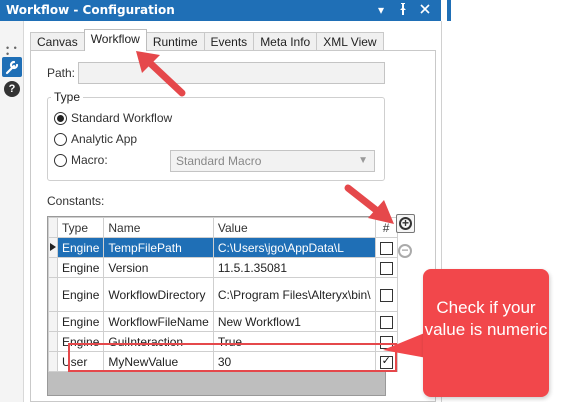 The width and height of the screenshot is (561, 402). What do you see at coordinates (405, 345) in the screenshot?
I see `callout-pointer` at bounding box center [405, 345].